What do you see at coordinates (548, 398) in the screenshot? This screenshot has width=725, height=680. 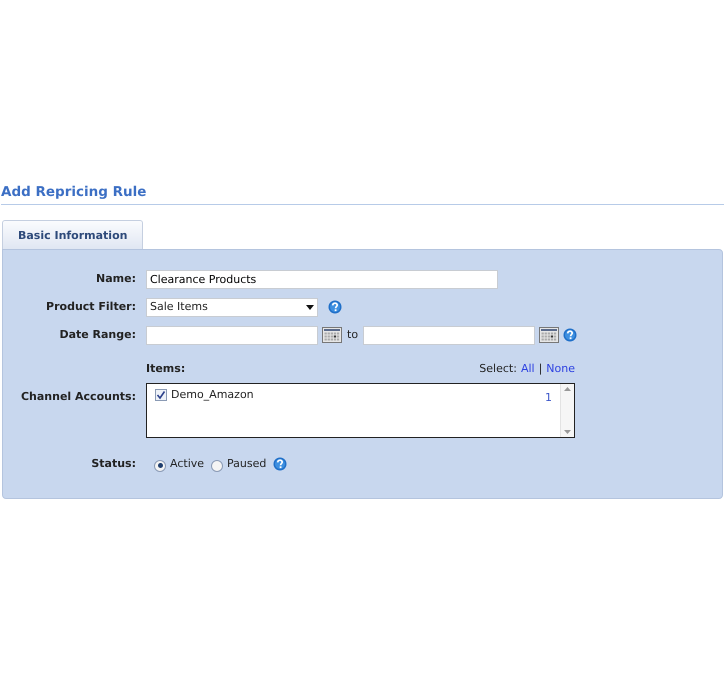 I see `channel-count: 1` at bounding box center [548, 398].